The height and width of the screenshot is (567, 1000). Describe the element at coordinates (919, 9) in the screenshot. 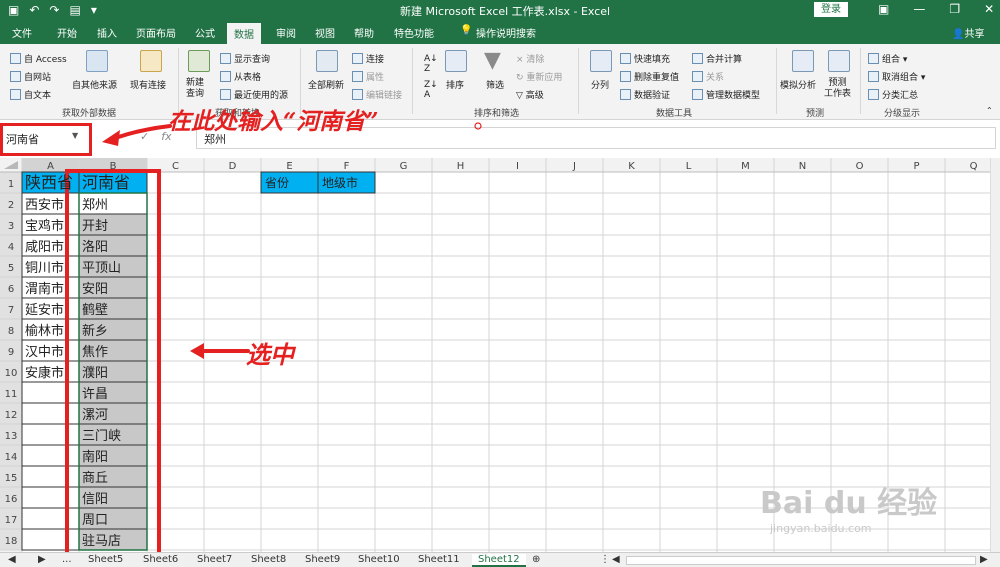

I see `minimize-icon: —` at that location.